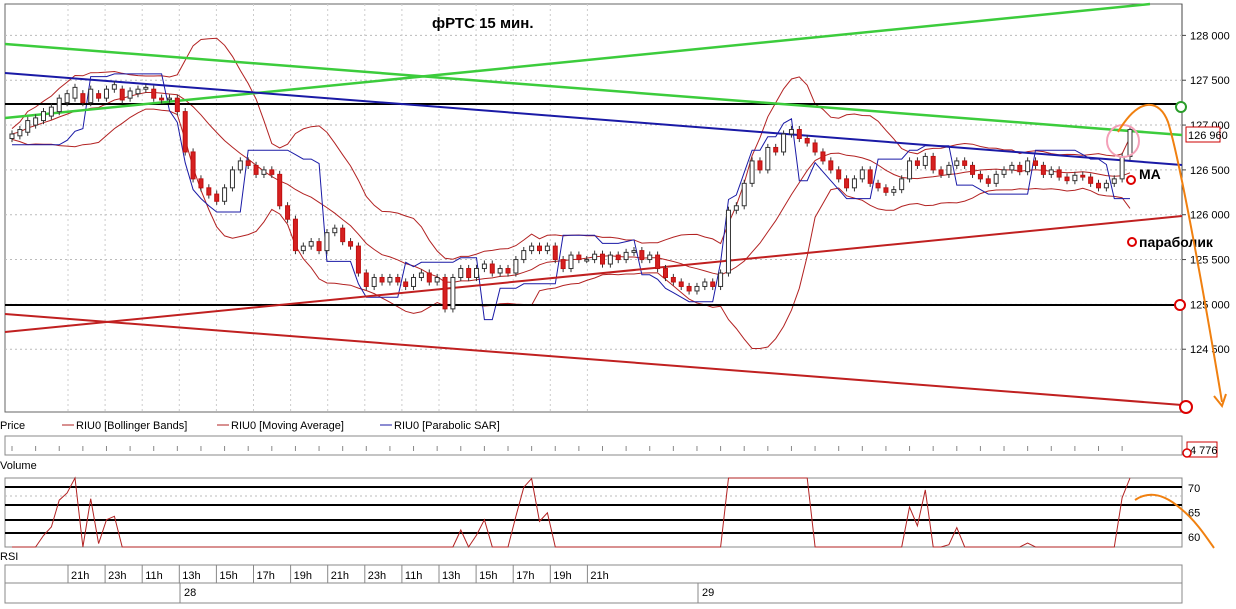 The image size is (1236, 609). What do you see at coordinates (12, 426) in the screenshot?
I see `legend-price: Price` at bounding box center [12, 426].